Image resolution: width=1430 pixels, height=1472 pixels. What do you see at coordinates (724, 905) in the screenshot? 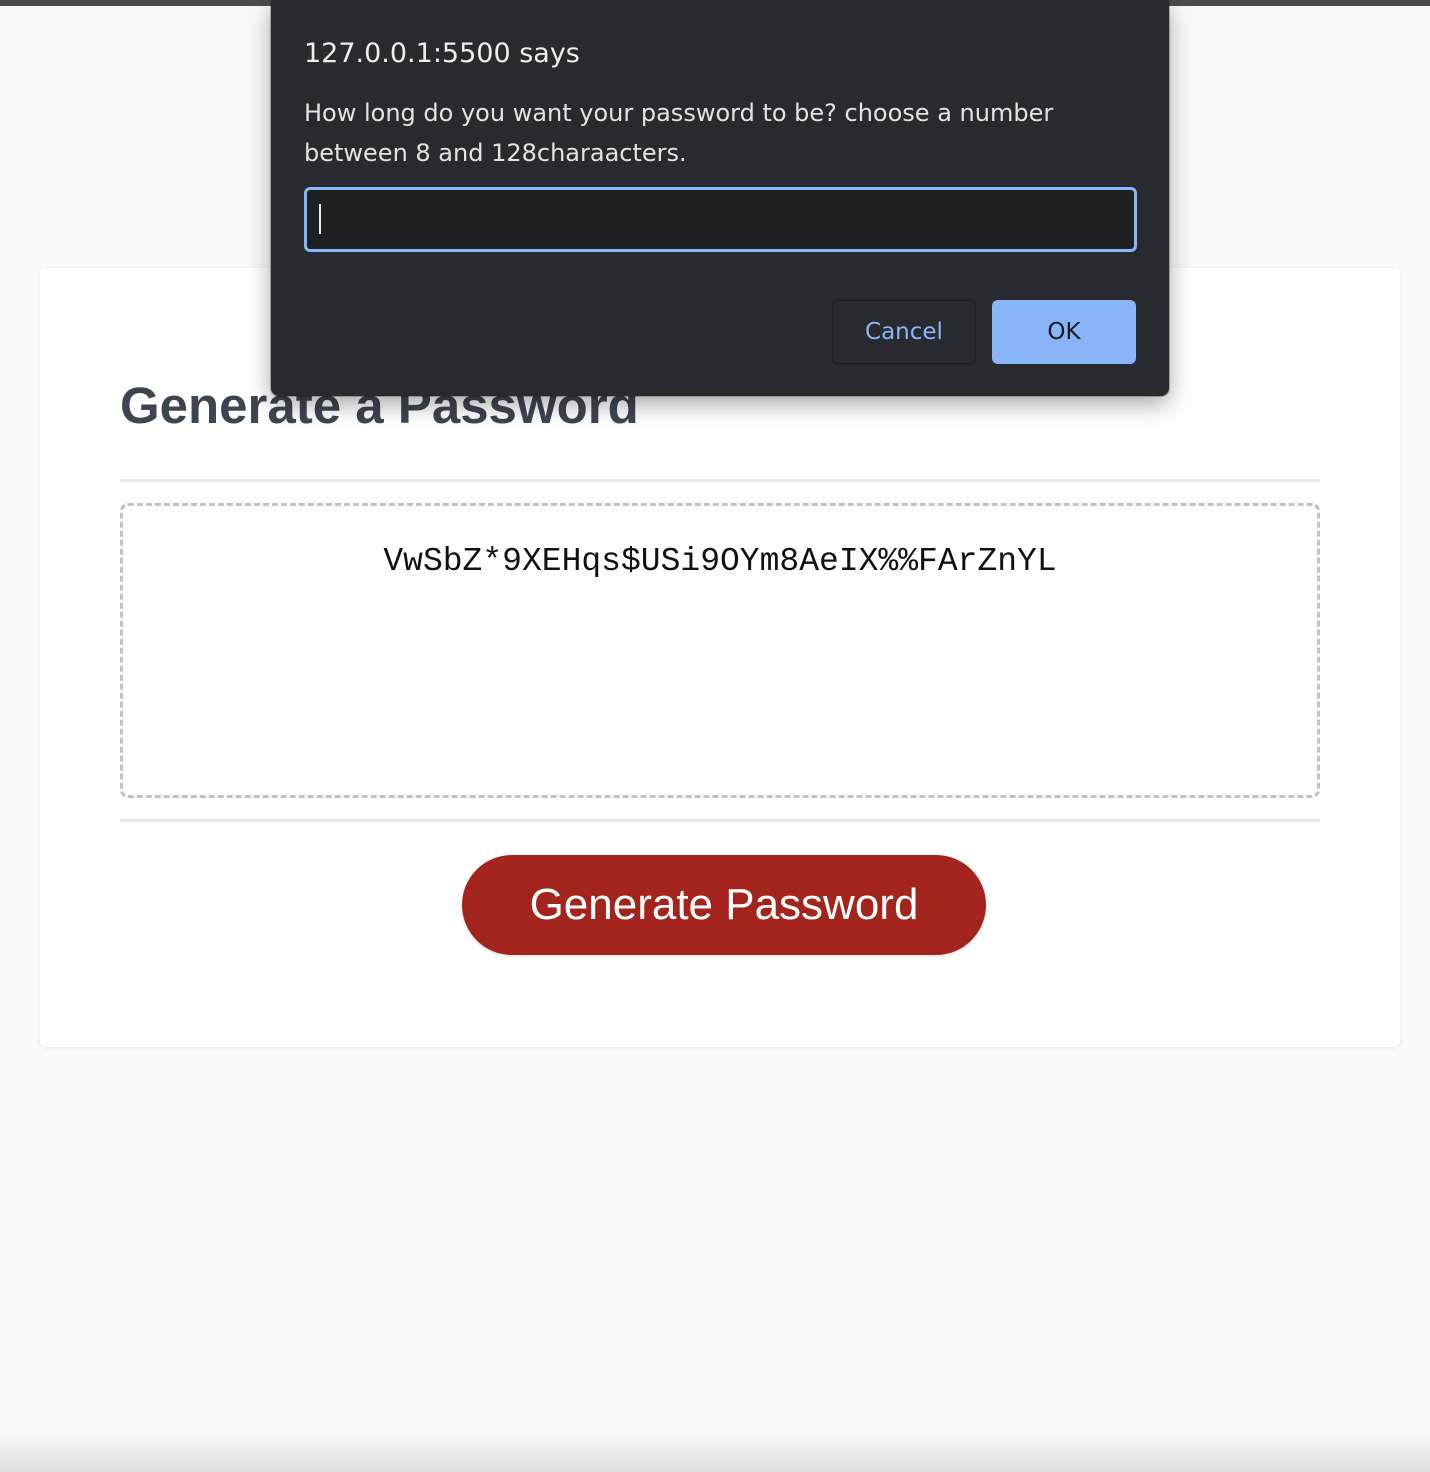
I see `generate-password-button: Generate Password` at bounding box center [724, 905].